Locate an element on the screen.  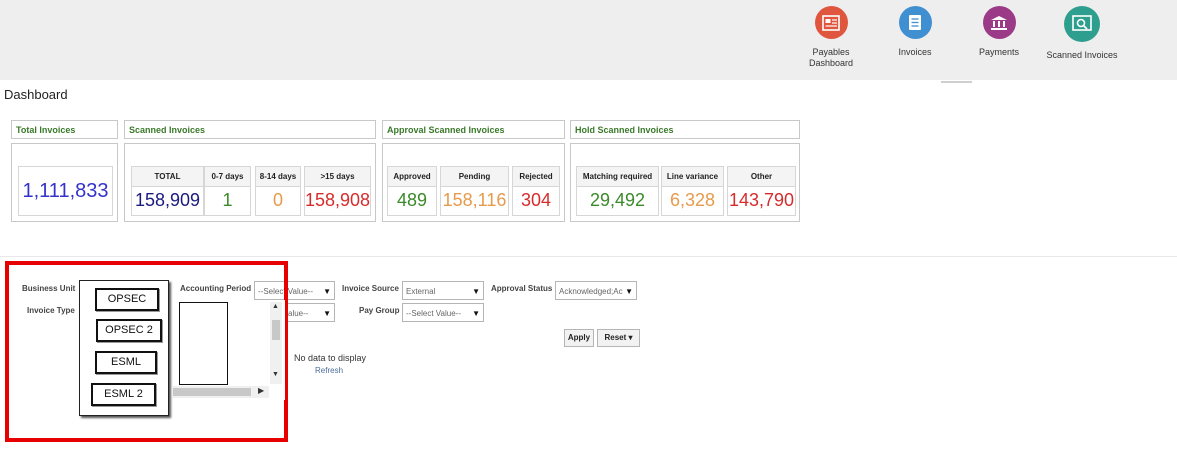
business-unit-option: ESML 2 is located at coordinates (123, 394).